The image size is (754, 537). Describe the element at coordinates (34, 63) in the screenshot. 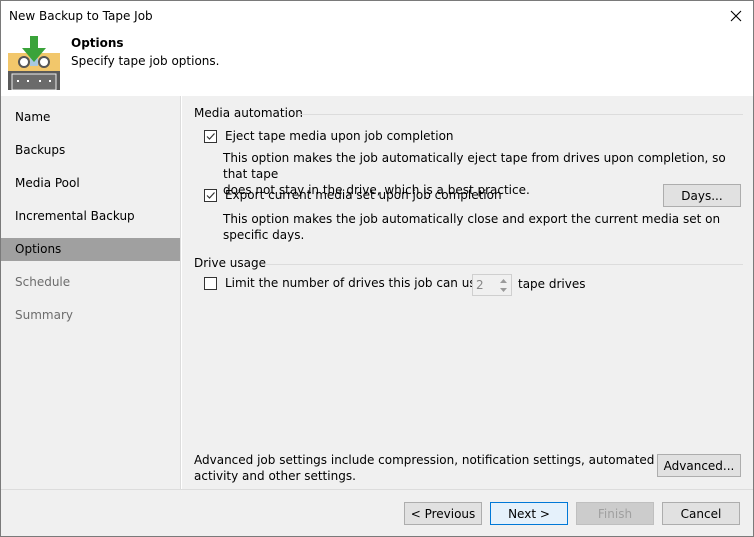

I see `tape-download-icon` at that location.